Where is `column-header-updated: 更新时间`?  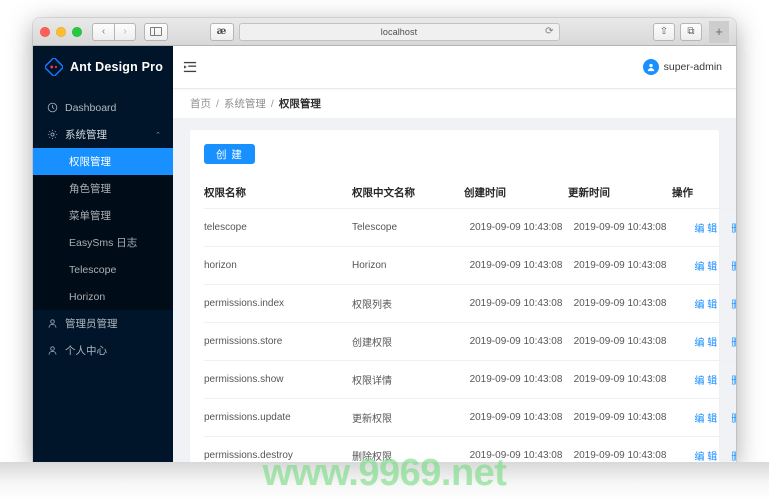
column-header-updated: 更新时间 is located at coordinates (620, 193).